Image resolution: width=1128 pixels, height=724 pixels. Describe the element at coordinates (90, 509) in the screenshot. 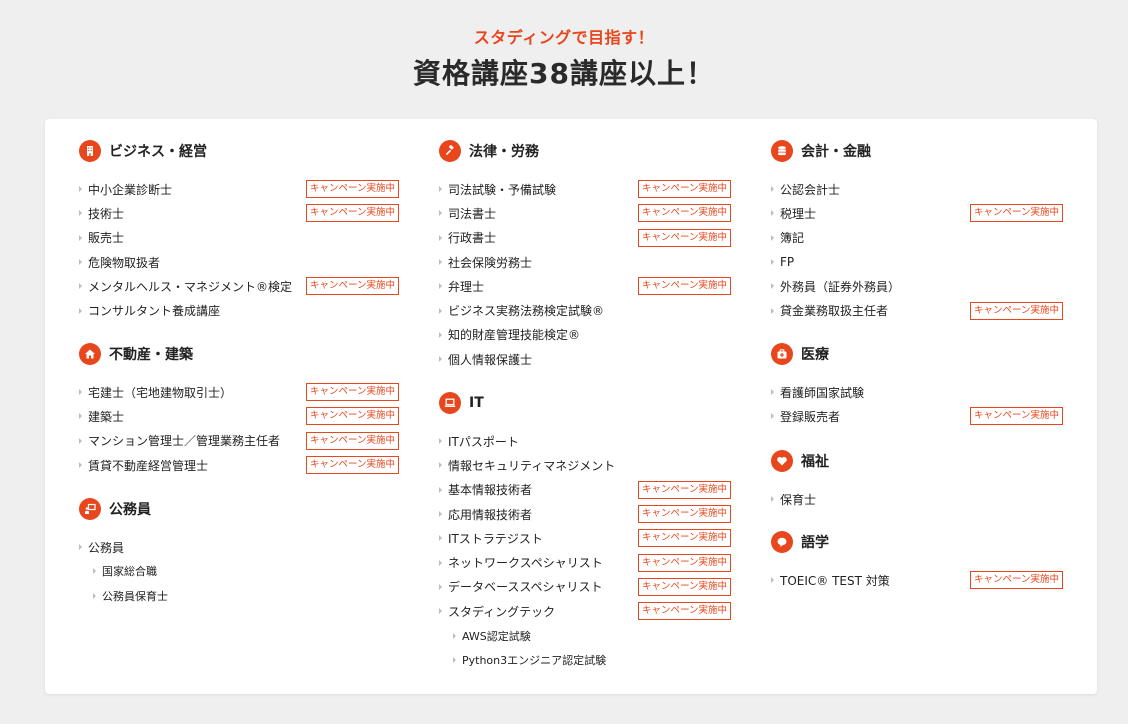

I see `presenter-icon` at that location.